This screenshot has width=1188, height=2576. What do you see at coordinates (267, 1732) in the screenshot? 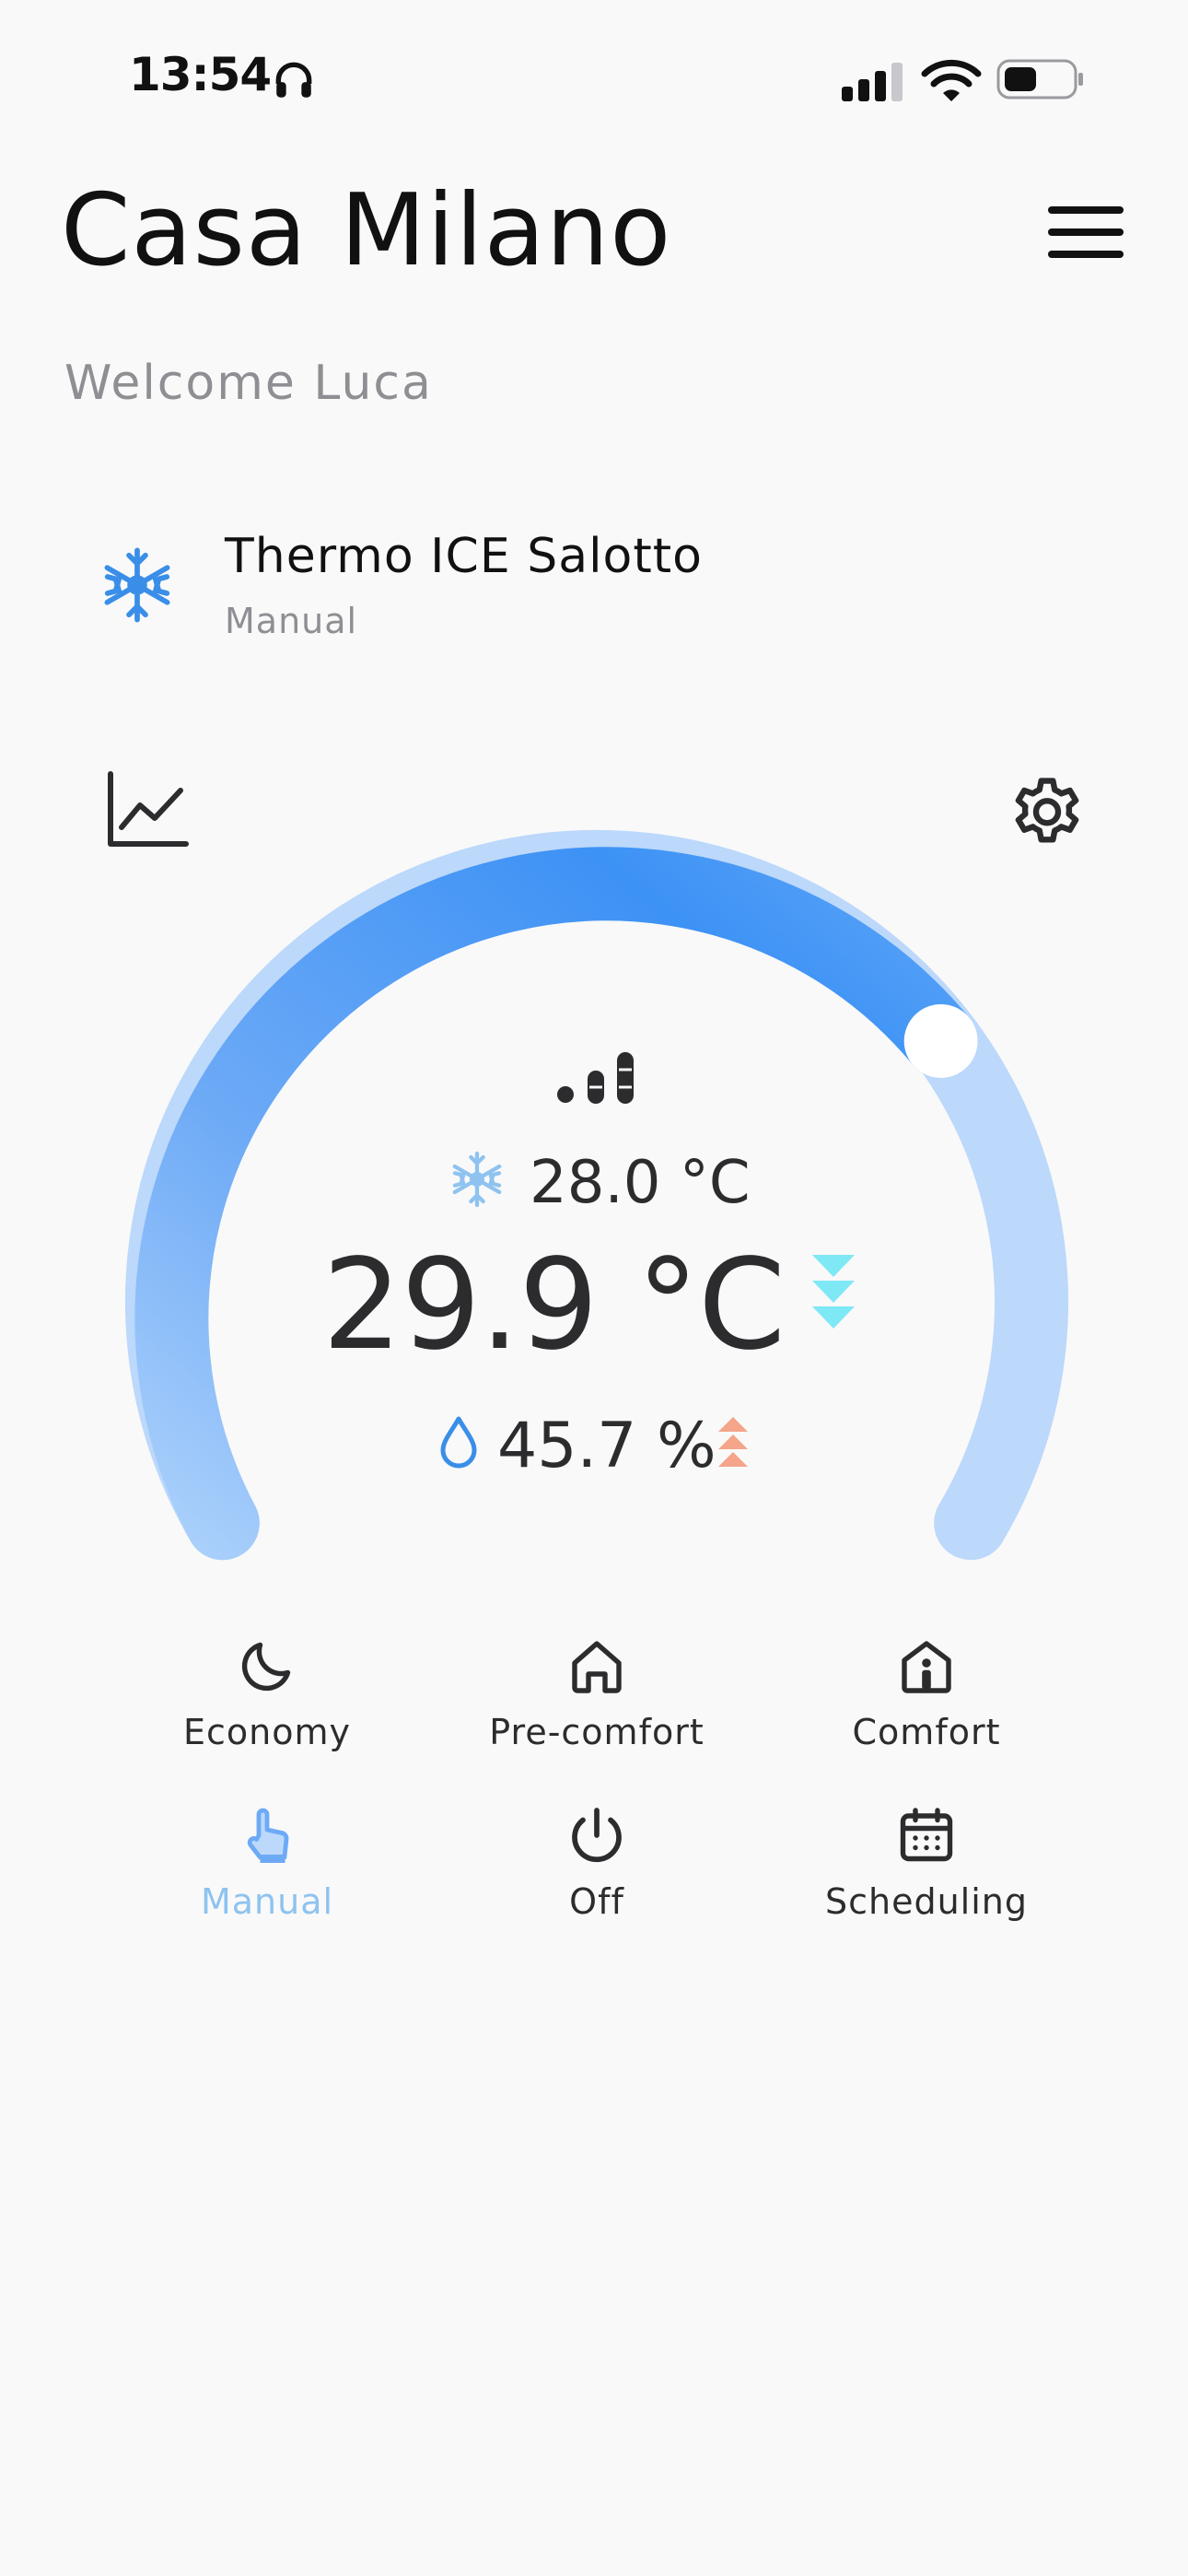
I see `mode-label: Economy` at bounding box center [267, 1732].